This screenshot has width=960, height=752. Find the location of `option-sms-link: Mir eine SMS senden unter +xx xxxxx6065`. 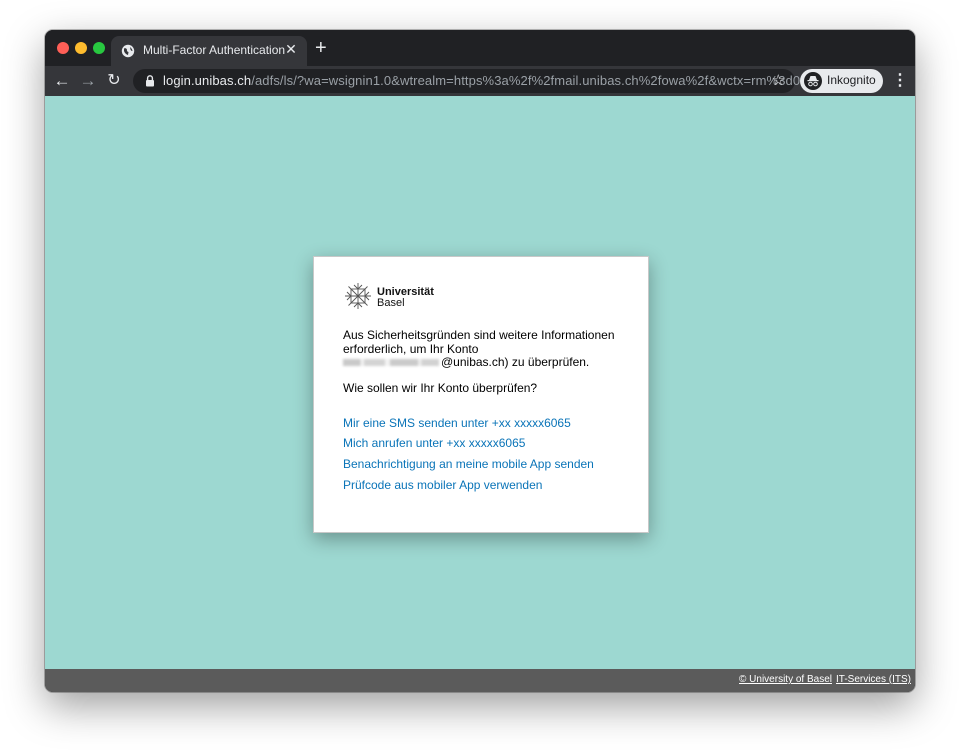

option-sms-link: Mir eine SMS senden unter +xx xxxxx6065 is located at coordinates (457, 423).